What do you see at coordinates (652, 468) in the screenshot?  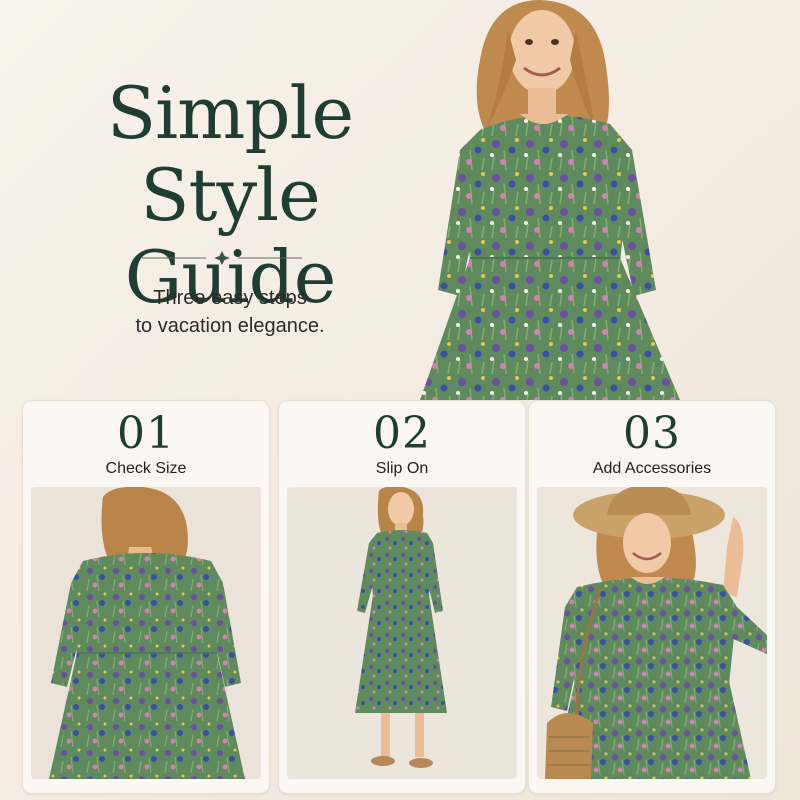 I see `step-label: Add Accessories` at bounding box center [652, 468].